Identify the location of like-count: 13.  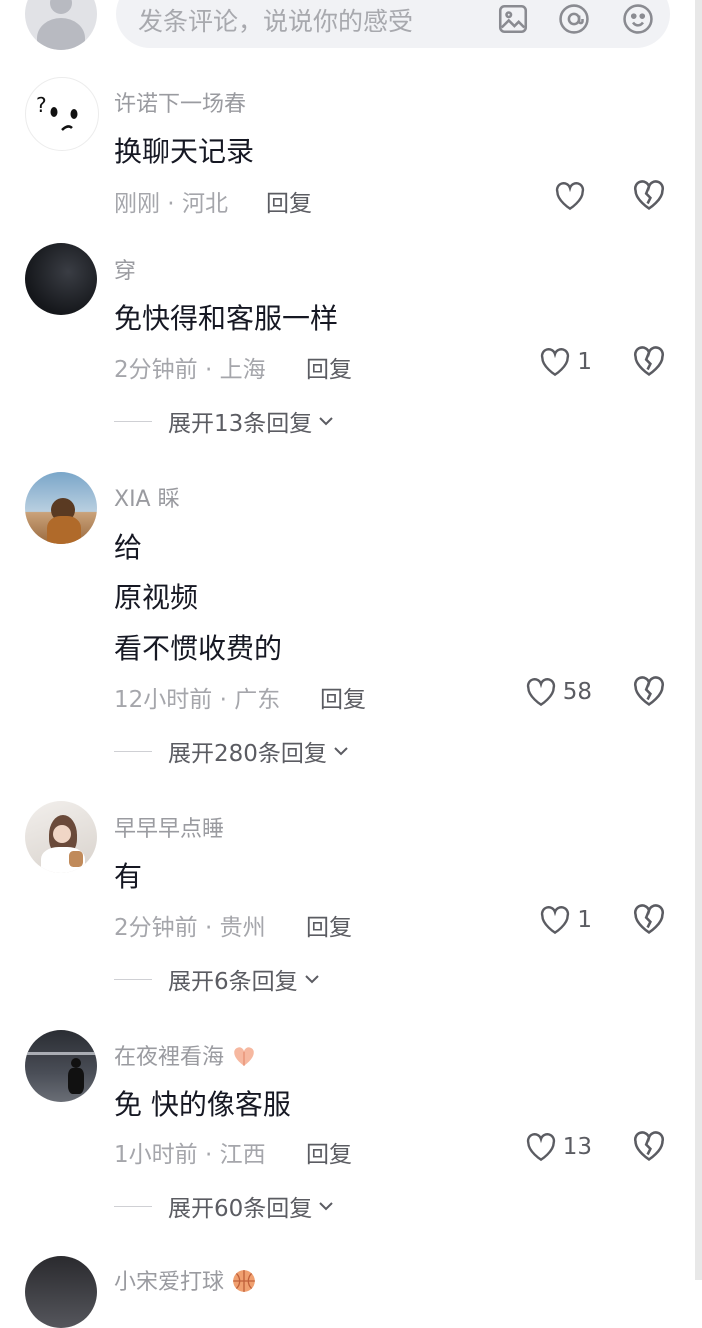
(577, 1147).